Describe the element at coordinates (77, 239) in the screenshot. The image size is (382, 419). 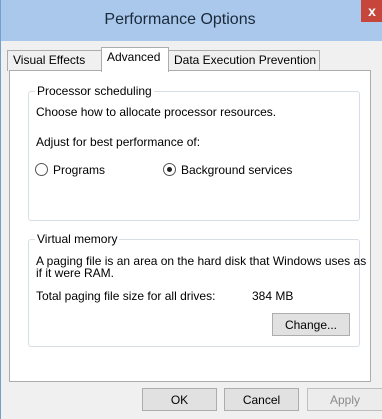
I see `virtual-memory-legend: Virtual memory` at that location.